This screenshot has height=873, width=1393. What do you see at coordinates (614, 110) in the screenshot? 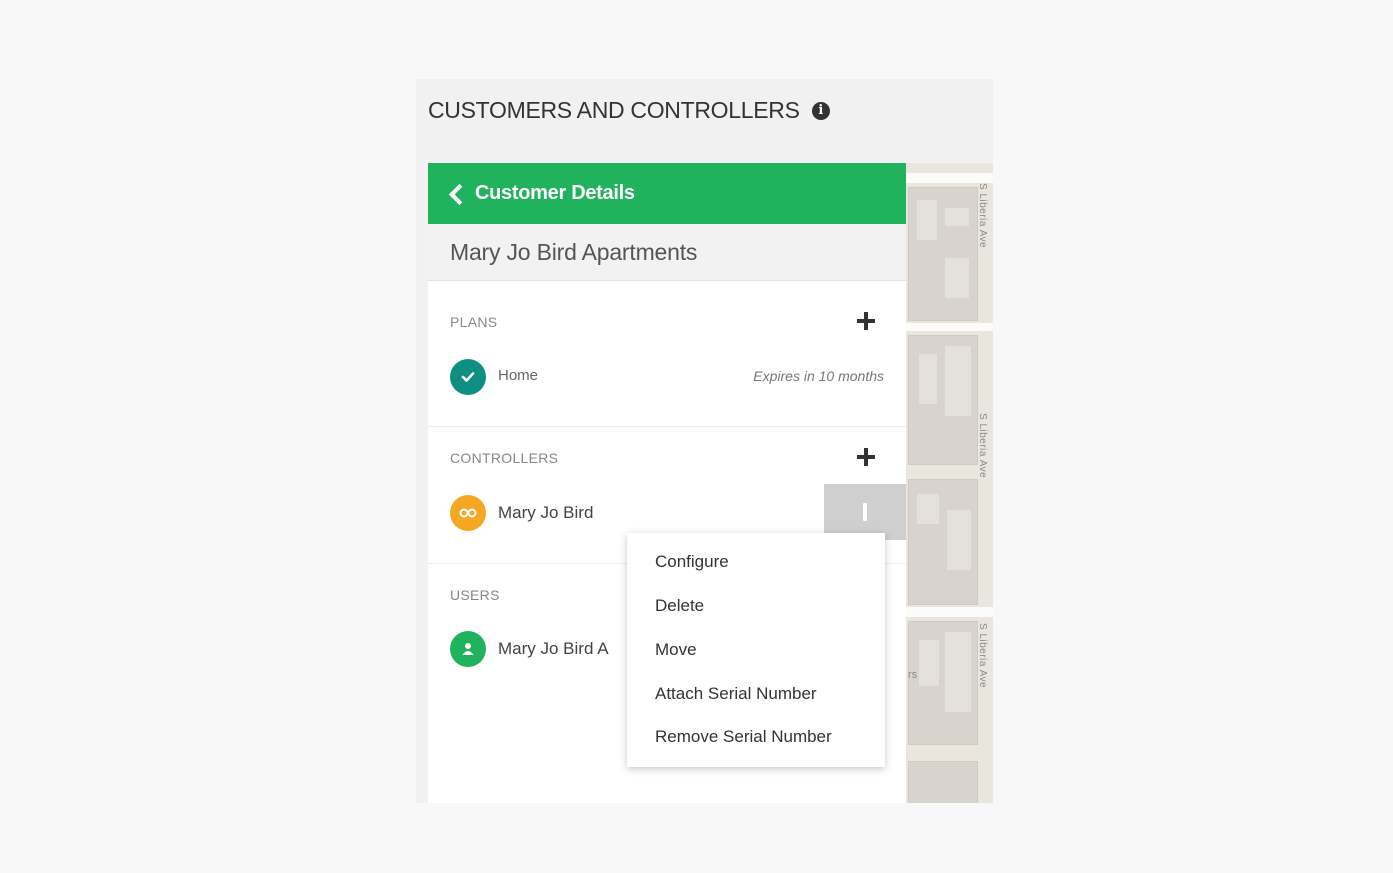
I see `page-title-text: CUSTOMERS AND CONTROLLERS` at bounding box center [614, 110].